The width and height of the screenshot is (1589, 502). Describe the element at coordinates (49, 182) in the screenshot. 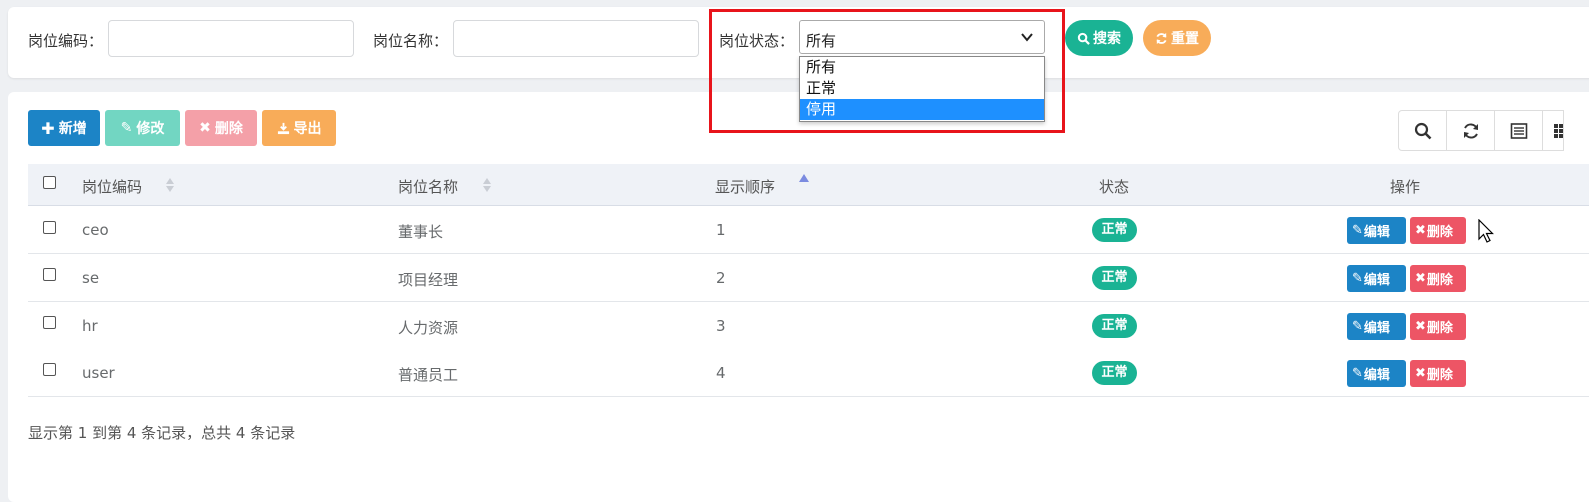

I see `select-all-checkbox` at that location.